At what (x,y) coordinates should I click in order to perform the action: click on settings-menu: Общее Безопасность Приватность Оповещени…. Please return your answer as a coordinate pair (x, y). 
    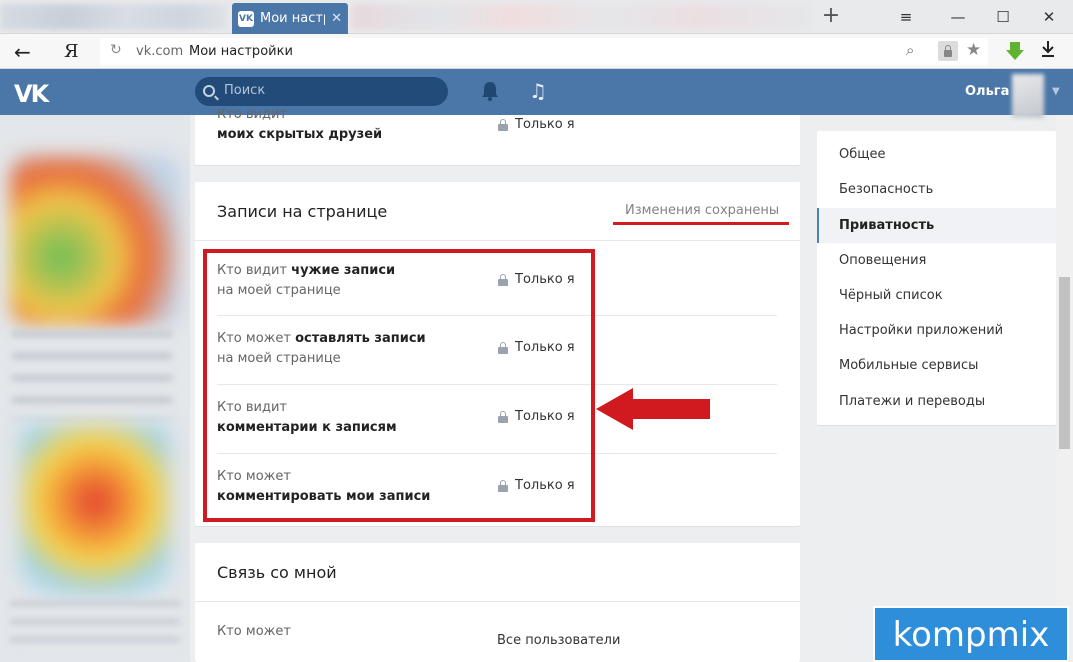
    Looking at the image, I should click on (936, 278).